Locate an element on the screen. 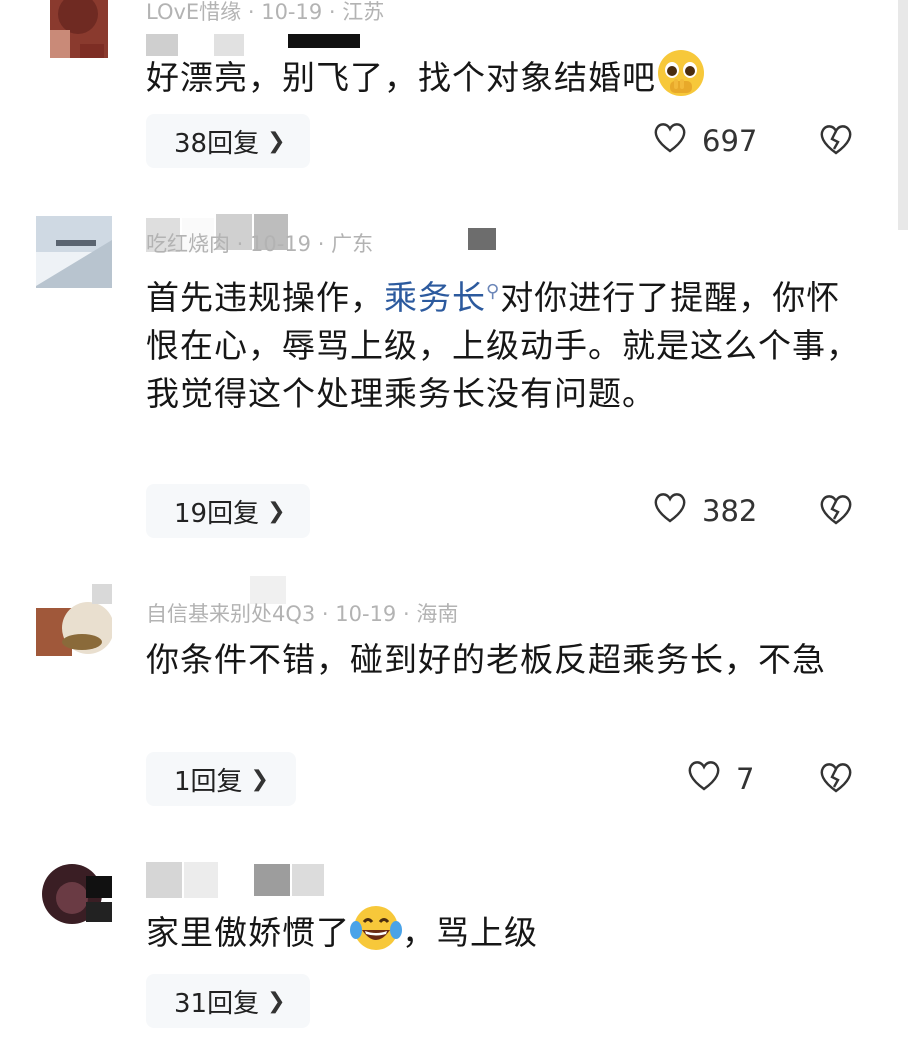 This screenshot has width=908, height=1038. reply-count-label: 19回复 is located at coordinates (217, 513).